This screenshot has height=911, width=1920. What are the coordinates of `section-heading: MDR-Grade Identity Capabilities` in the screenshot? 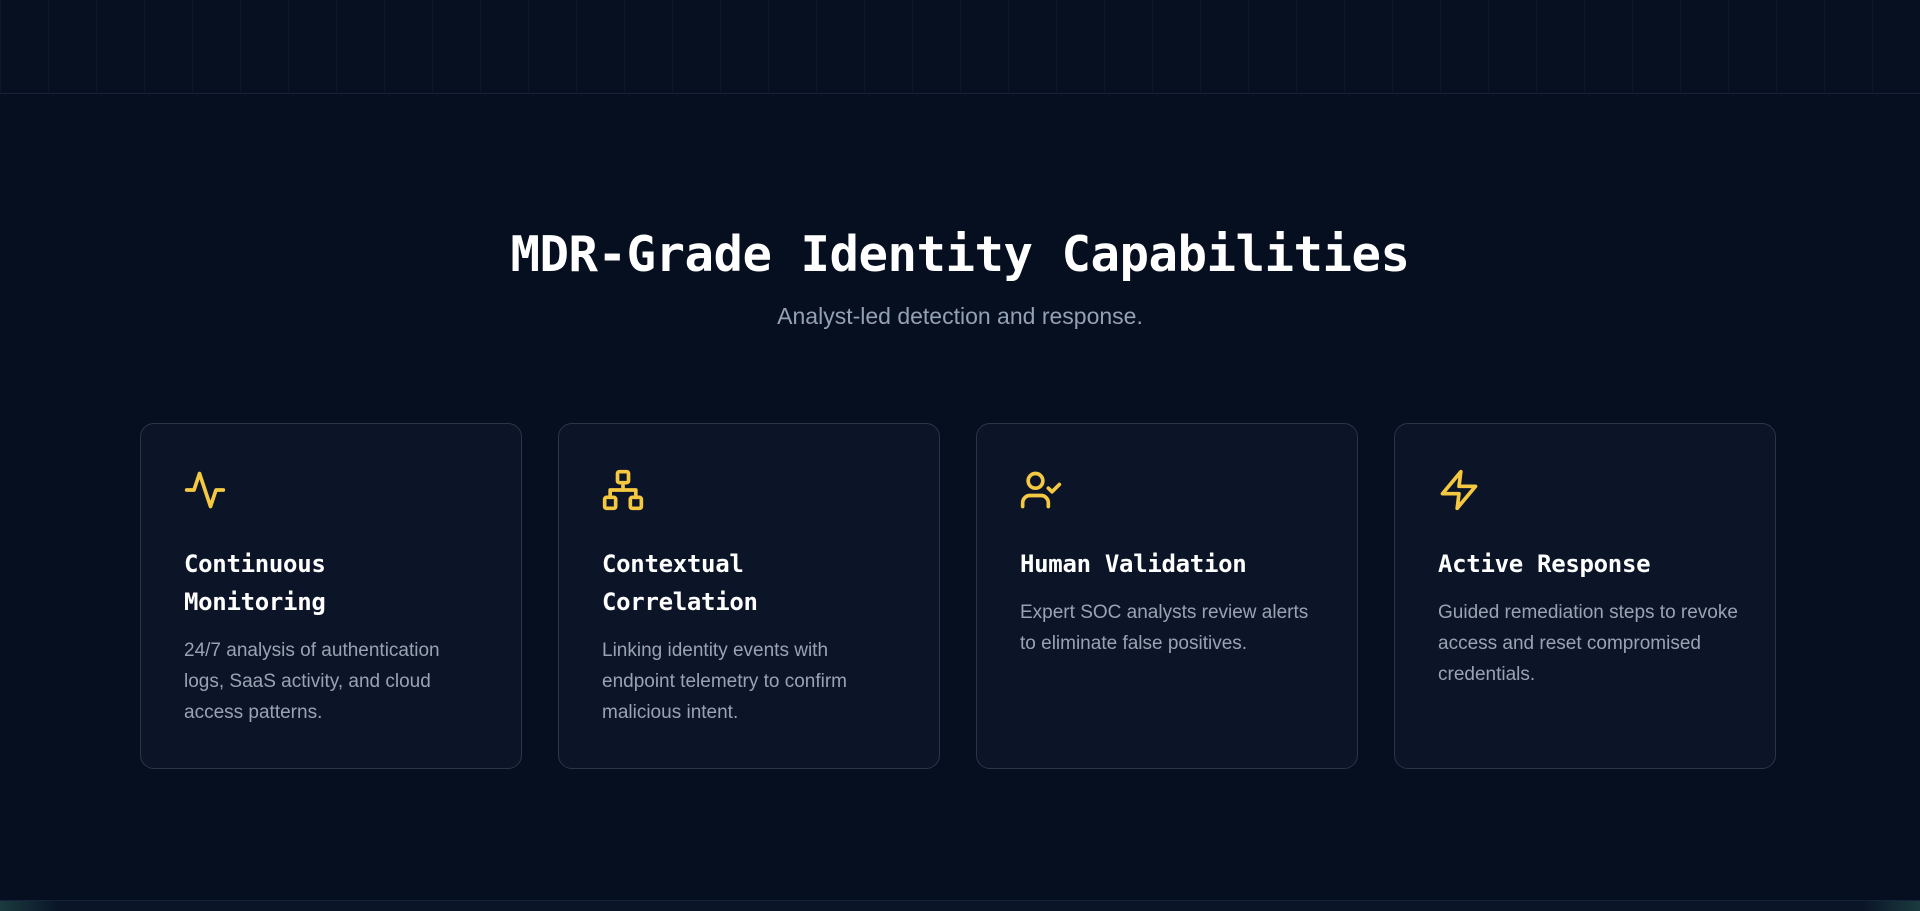 It's located at (960, 254).